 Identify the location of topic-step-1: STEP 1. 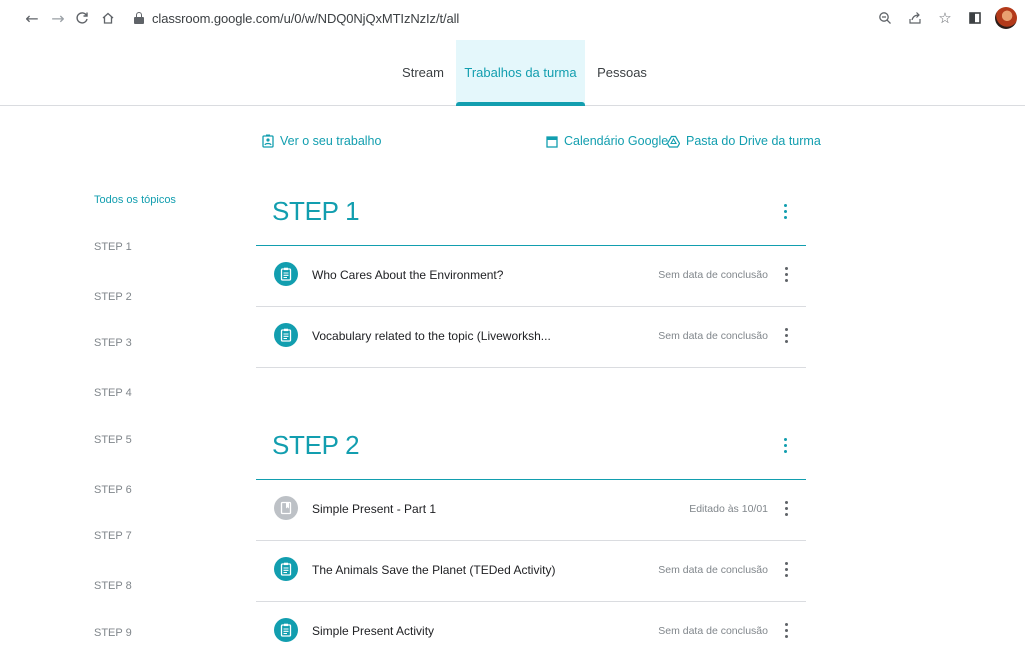
(113, 247).